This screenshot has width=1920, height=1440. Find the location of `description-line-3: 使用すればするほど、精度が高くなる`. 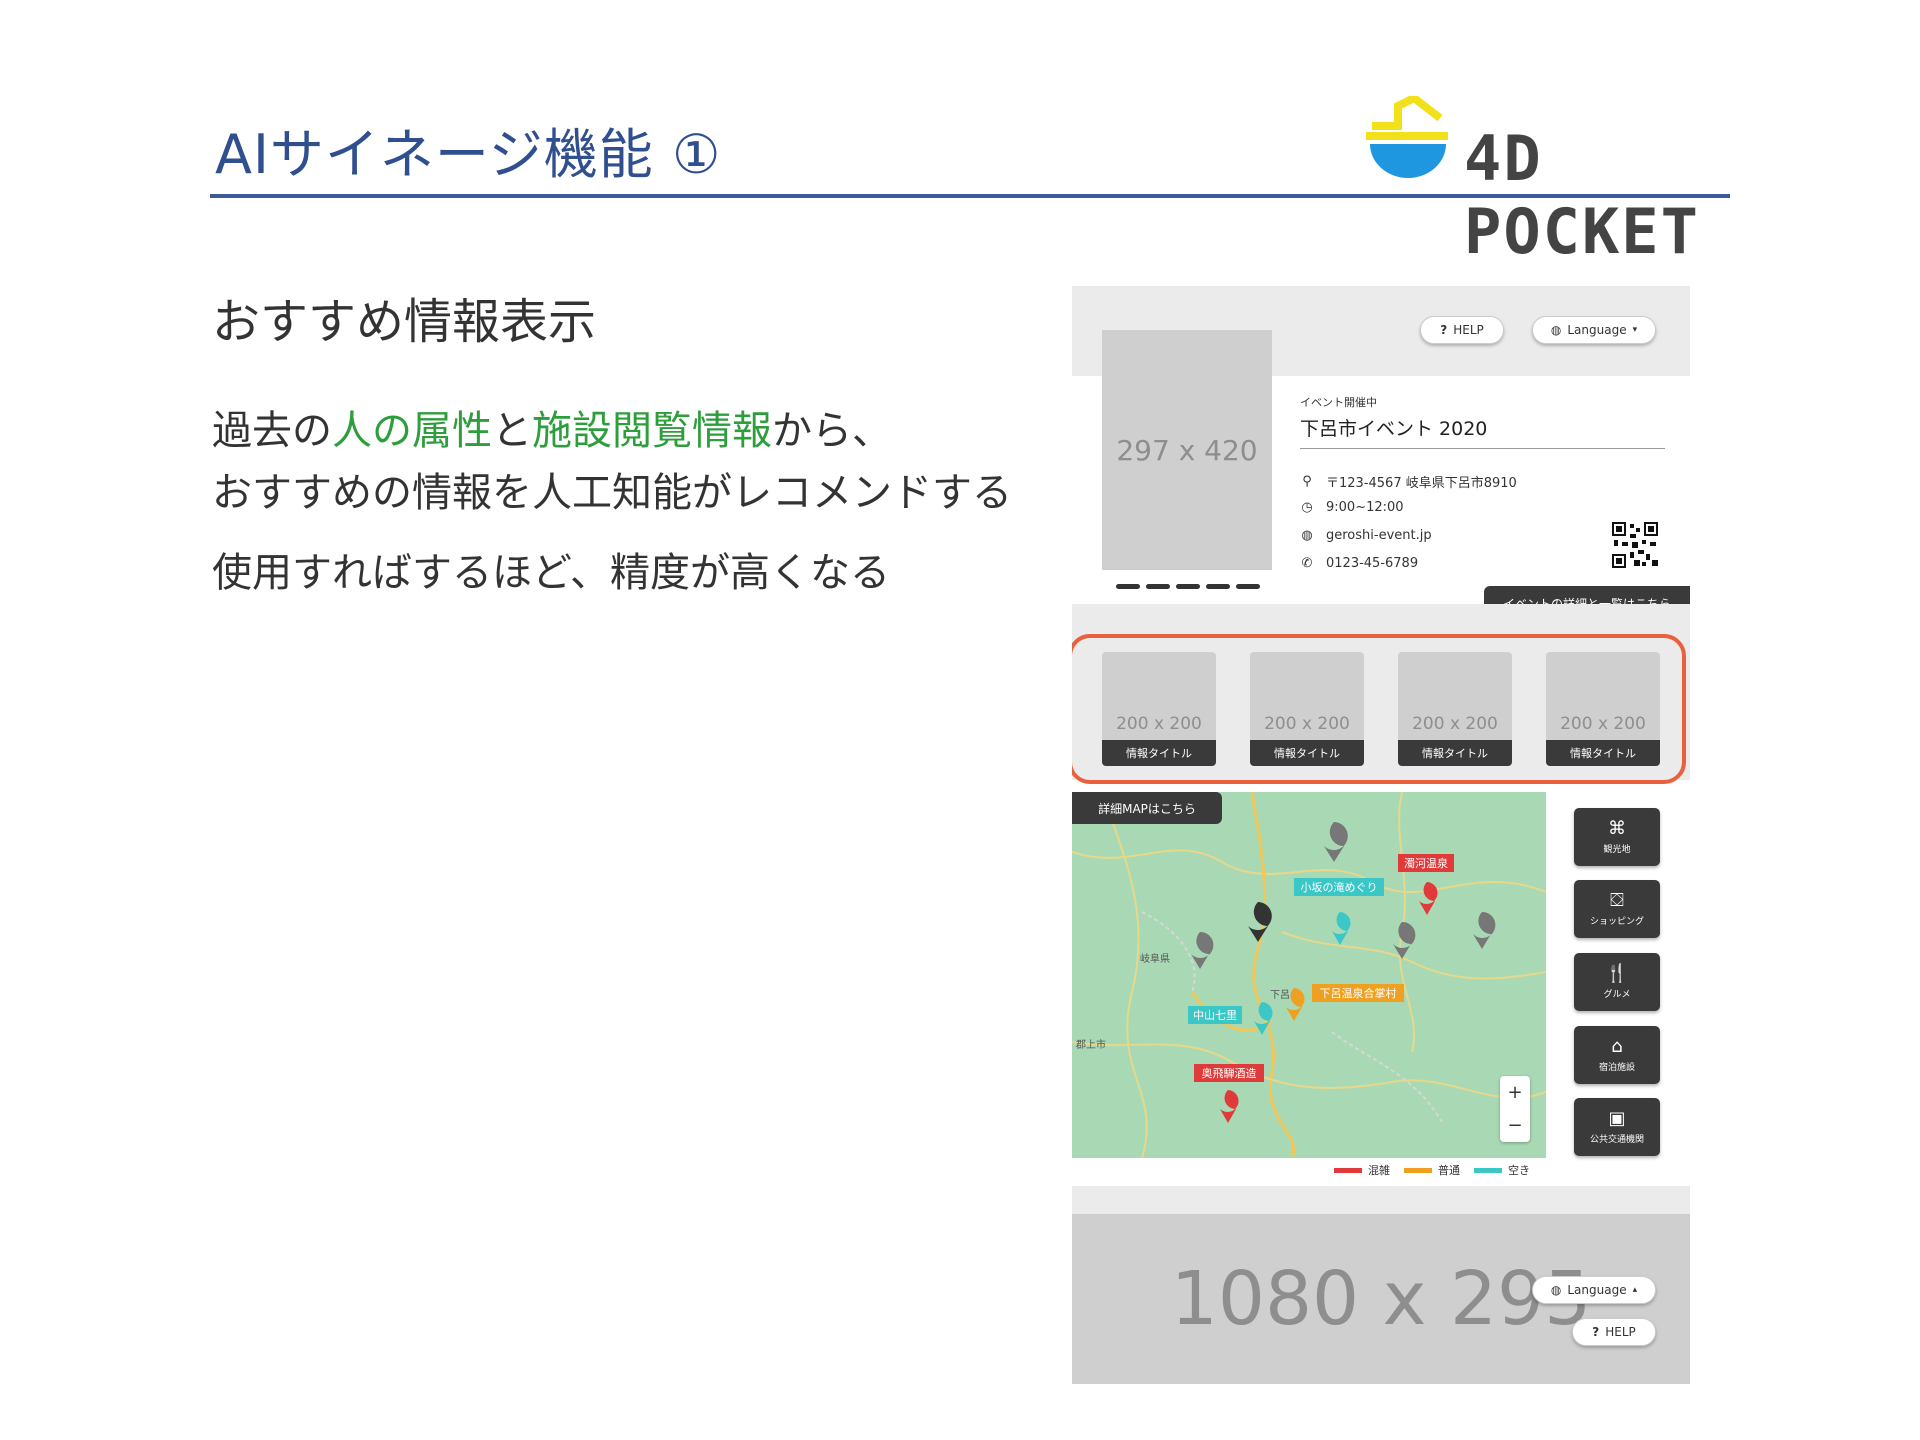

description-line-3: 使用すればするほど、精度が高くなる is located at coordinates (551, 573).